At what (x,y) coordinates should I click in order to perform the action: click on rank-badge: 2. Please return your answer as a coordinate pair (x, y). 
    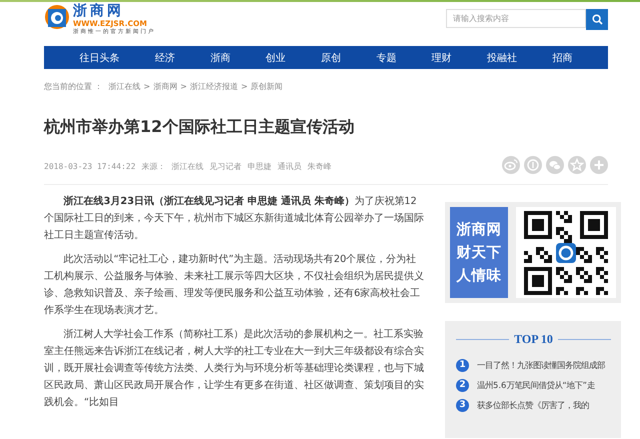
    Looking at the image, I should click on (462, 385).